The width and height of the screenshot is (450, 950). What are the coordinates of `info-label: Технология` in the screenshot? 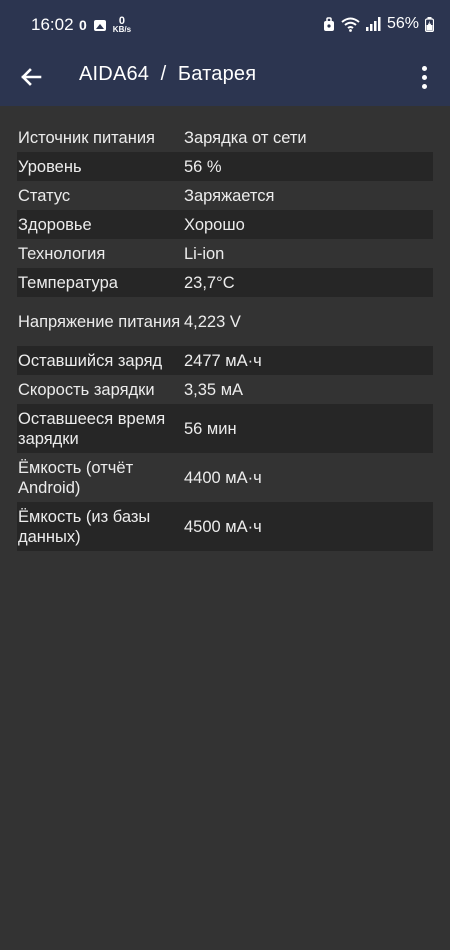 It's located at (62, 253).